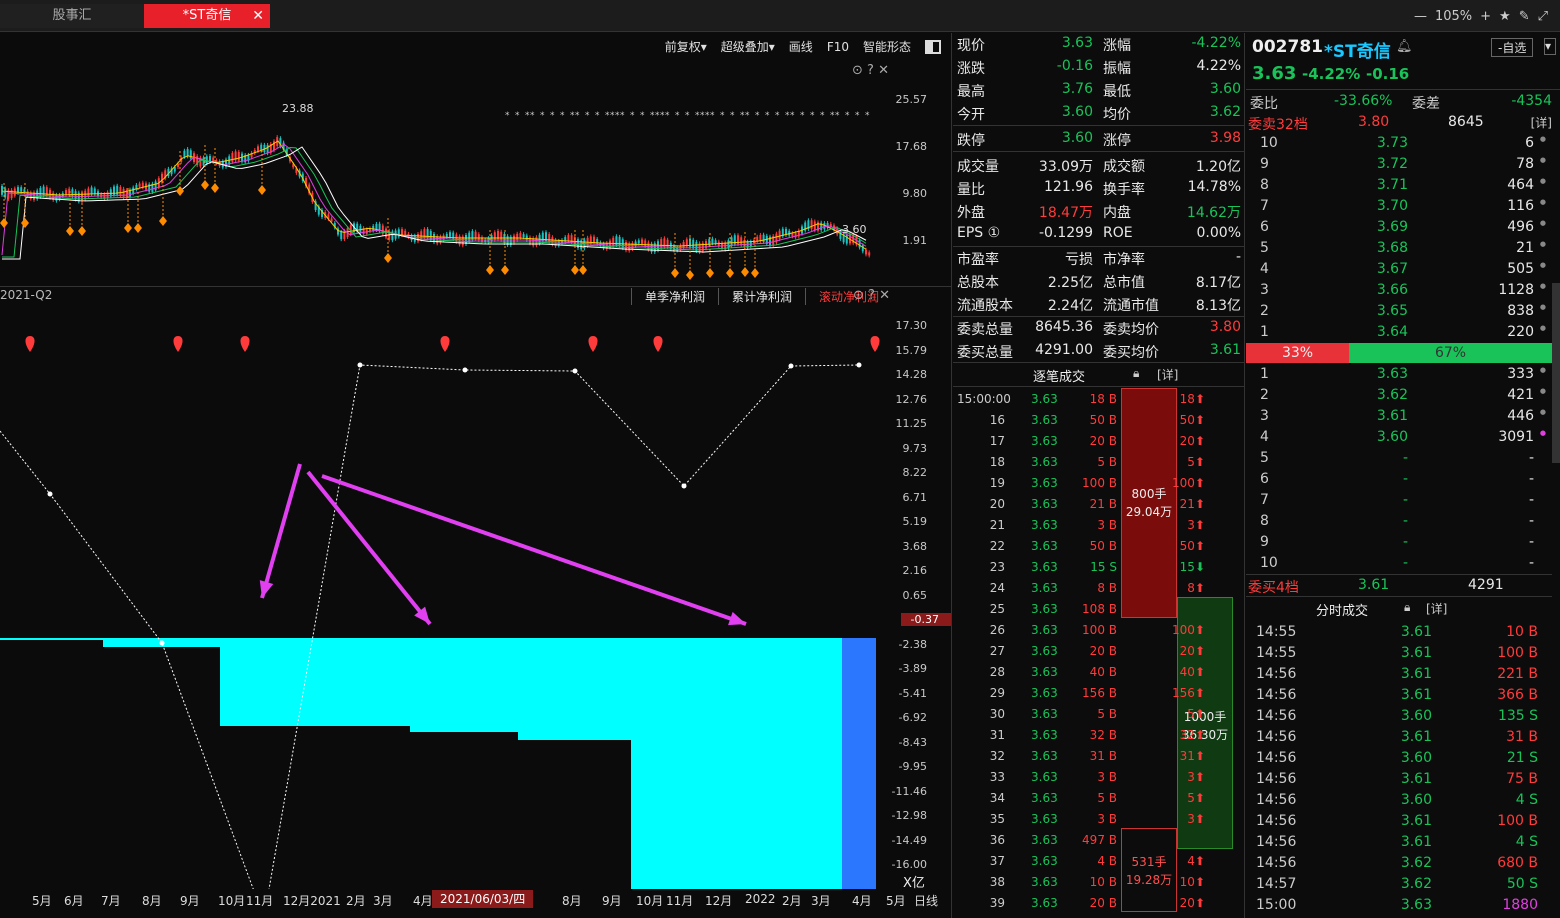 The image size is (1560, 918). What do you see at coordinates (1512, 47) in the screenshot?
I see `add-watchlist-button: -自选` at bounding box center [1512, 47].